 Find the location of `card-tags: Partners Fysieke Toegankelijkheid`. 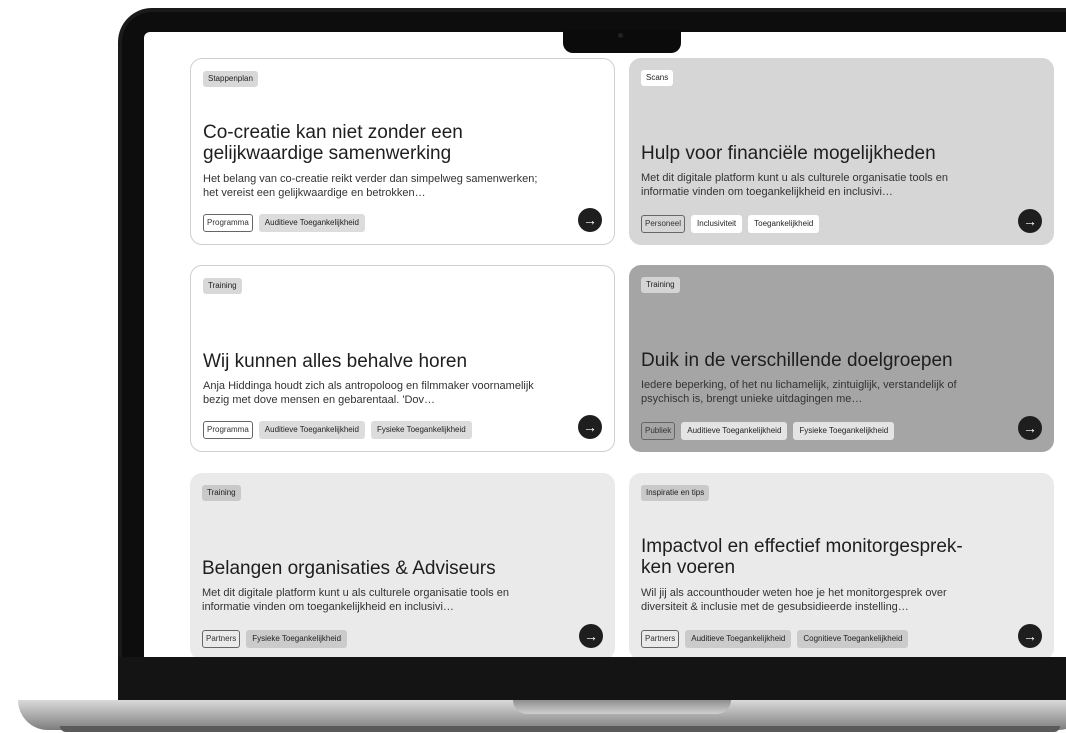

card-tags: Partners Fysieke Toegankelijkheid is located at coordinates (275, 639).